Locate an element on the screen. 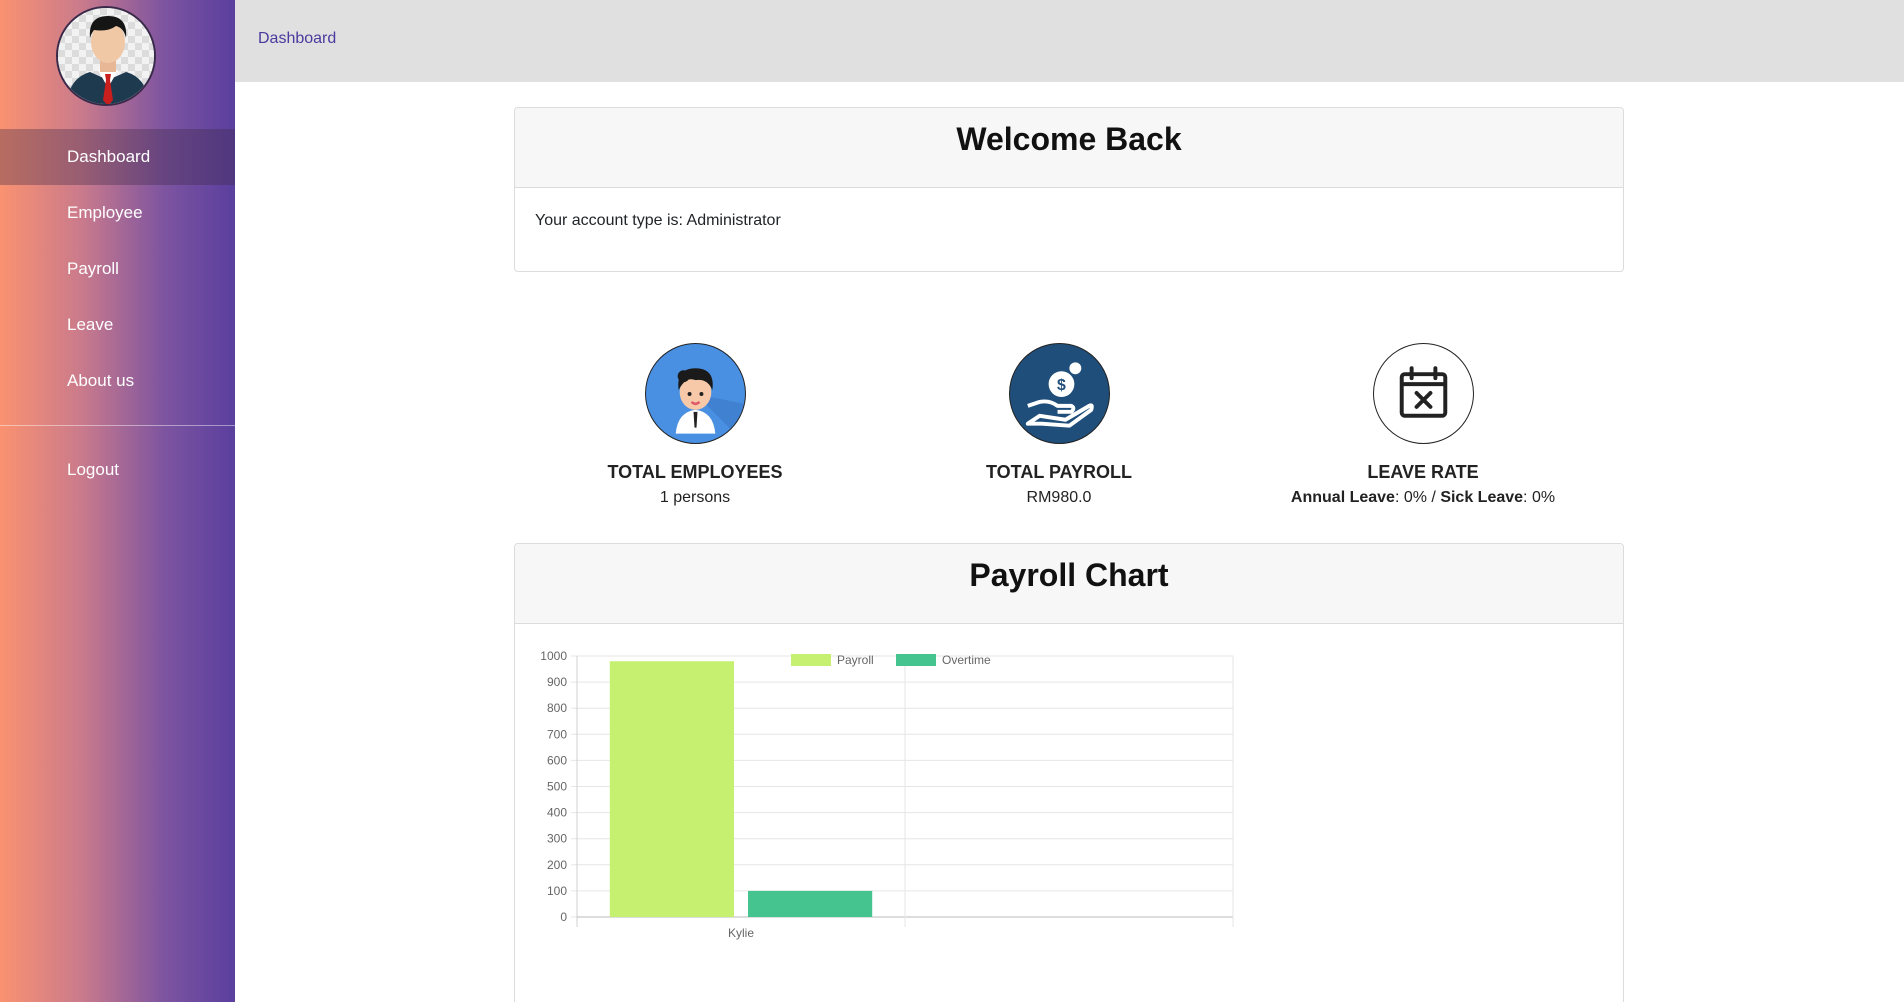  y-tick-label: 0 is located at coordinates (563, 917).